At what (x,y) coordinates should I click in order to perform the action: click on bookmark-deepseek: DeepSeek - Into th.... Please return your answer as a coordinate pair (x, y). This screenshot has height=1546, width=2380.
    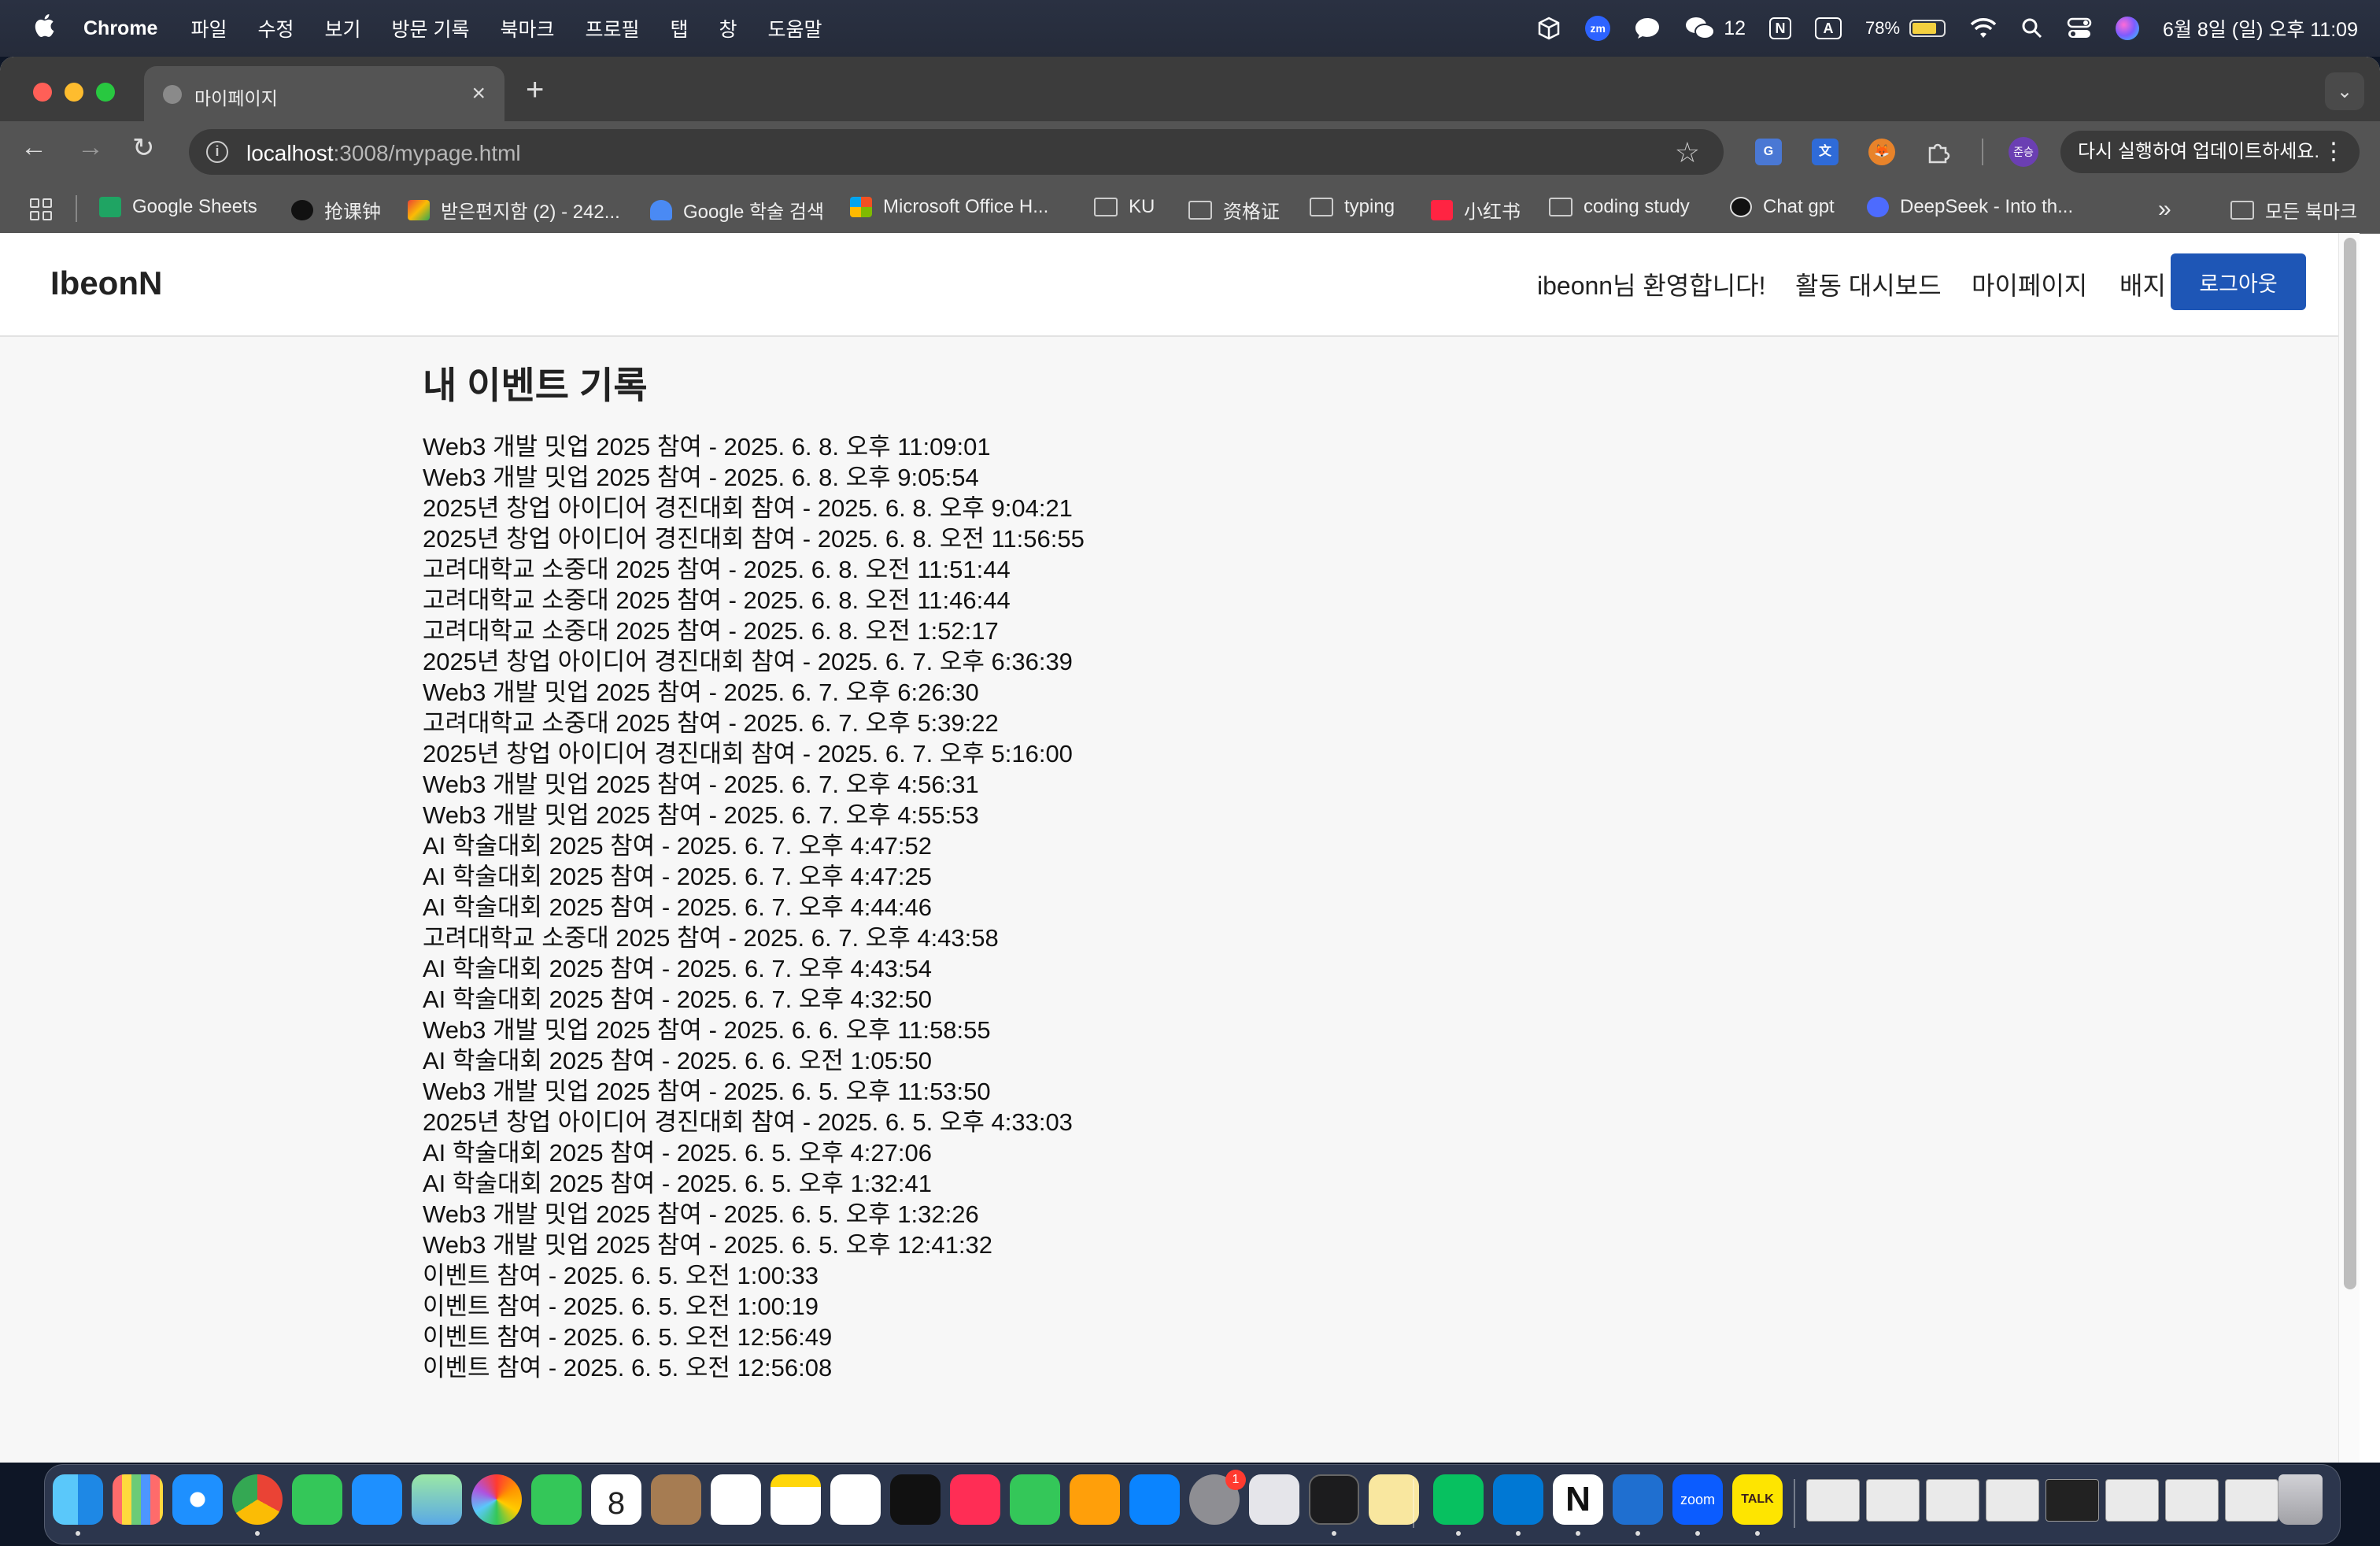
    Looking at the image, I should click on (1970, 207).